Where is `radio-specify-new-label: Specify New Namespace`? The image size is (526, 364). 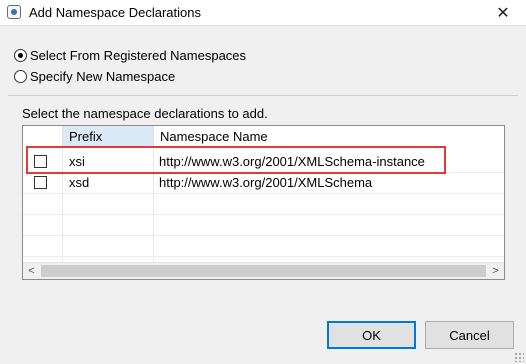
radio-specify-new-label: Specify New Namespace is located at coordinates (103, 76).